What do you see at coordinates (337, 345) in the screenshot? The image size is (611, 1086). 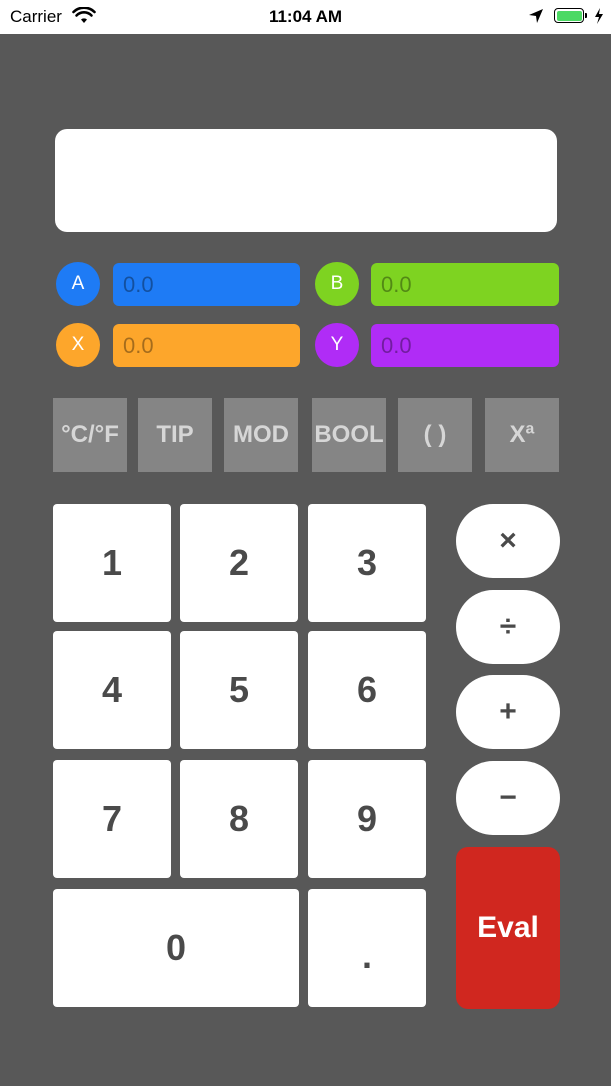 I see `variable-y-badge: Y` at bounding box center [337, 345].